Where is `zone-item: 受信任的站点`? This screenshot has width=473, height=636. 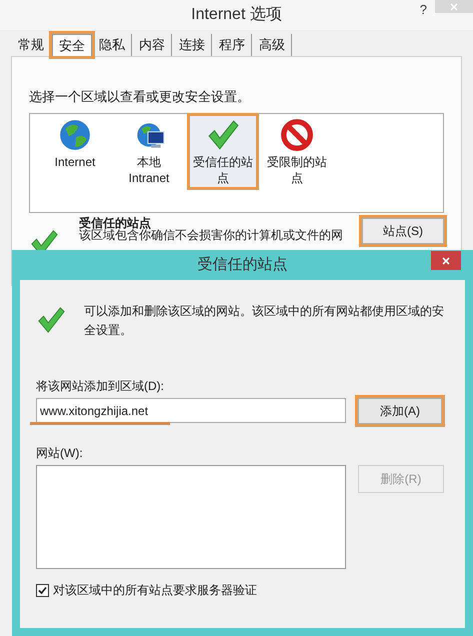 zone-item: 受信任的站点 is located at coordinates (223, 151).